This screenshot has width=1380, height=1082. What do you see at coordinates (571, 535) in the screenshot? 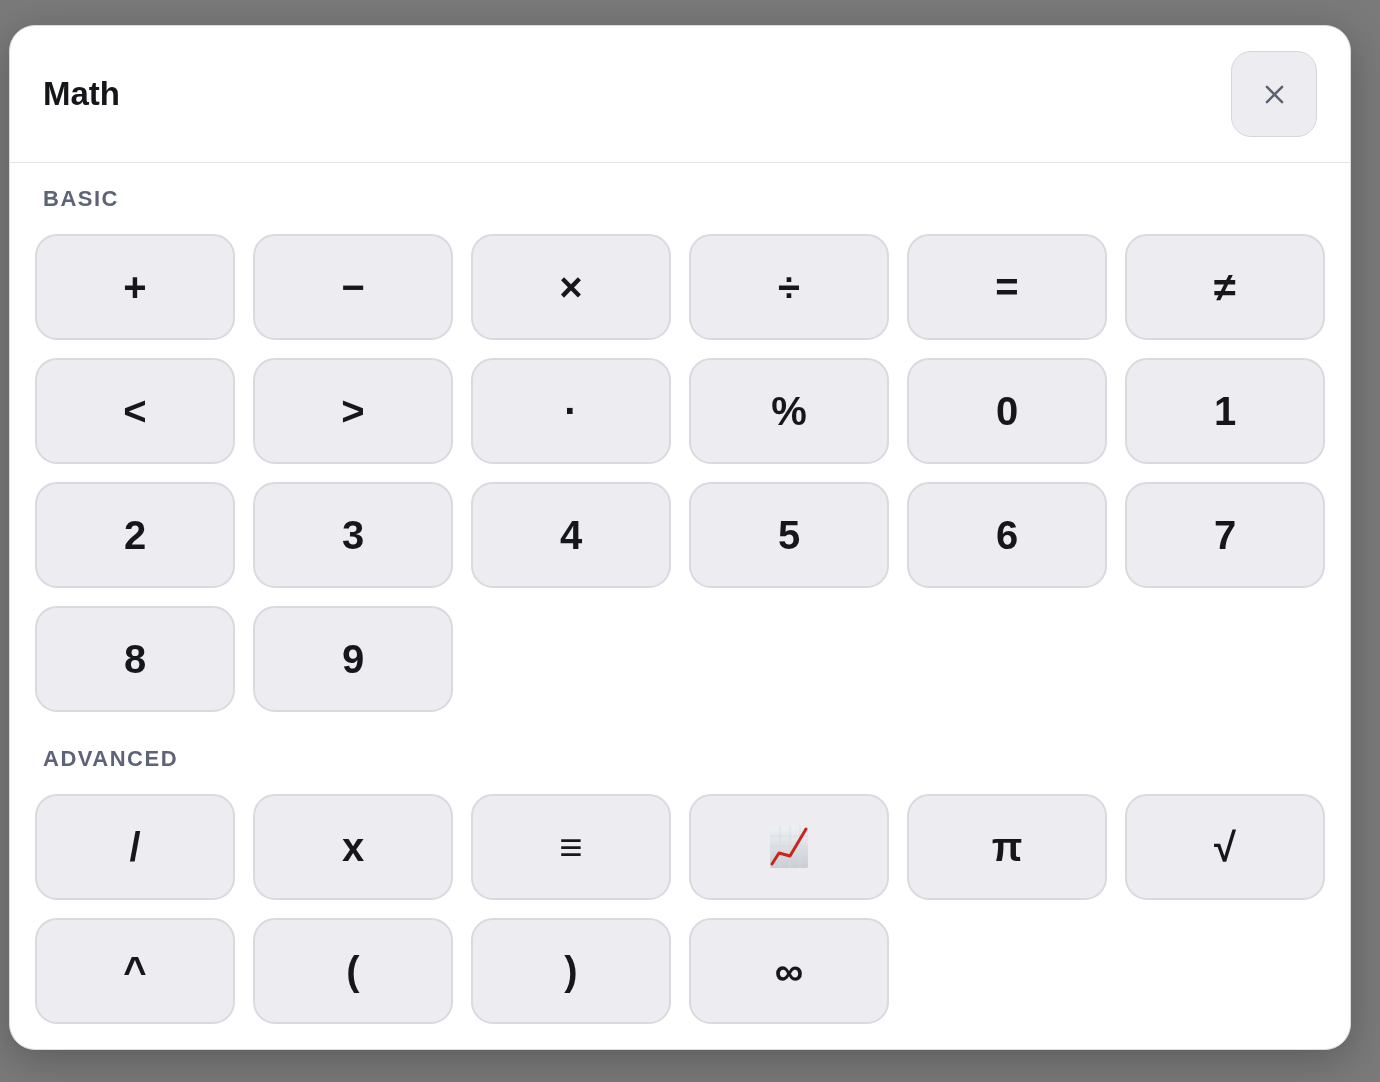
I see `symbol-key: 4` at bounding box center [571, 535].